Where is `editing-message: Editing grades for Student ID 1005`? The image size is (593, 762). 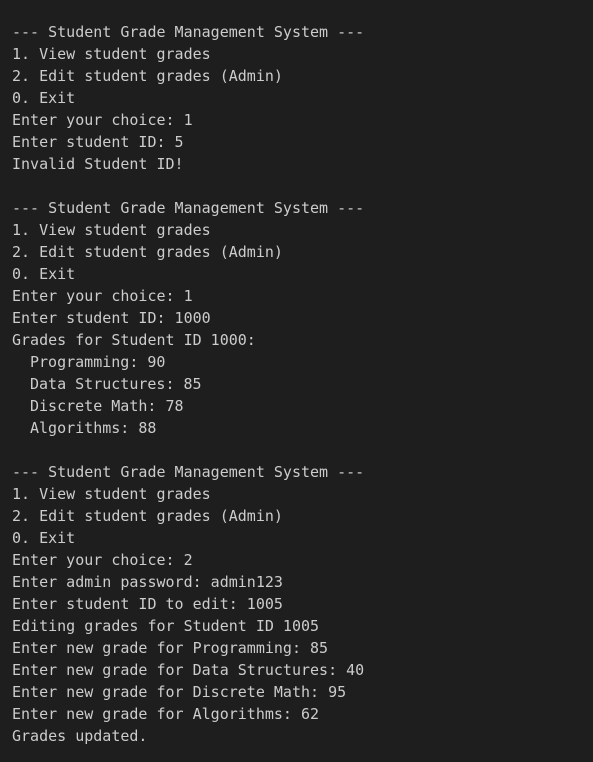
editing-message: Editing grades for Student ID 1005 is located at coordinates (166, 626).